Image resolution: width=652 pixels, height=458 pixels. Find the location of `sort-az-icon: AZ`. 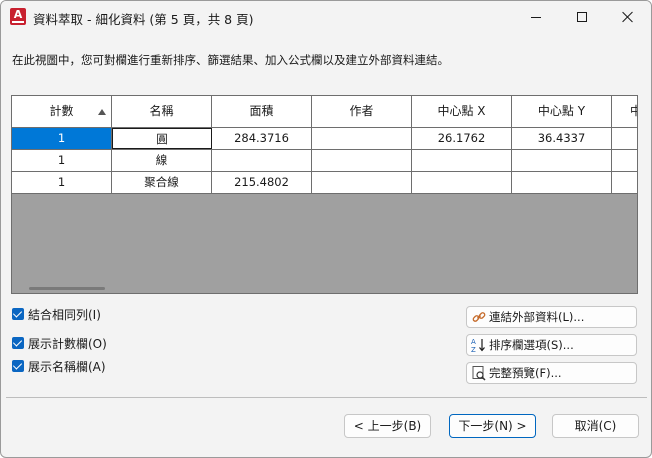

sort-az-icon: AZ is located at coordinates (479, 345).